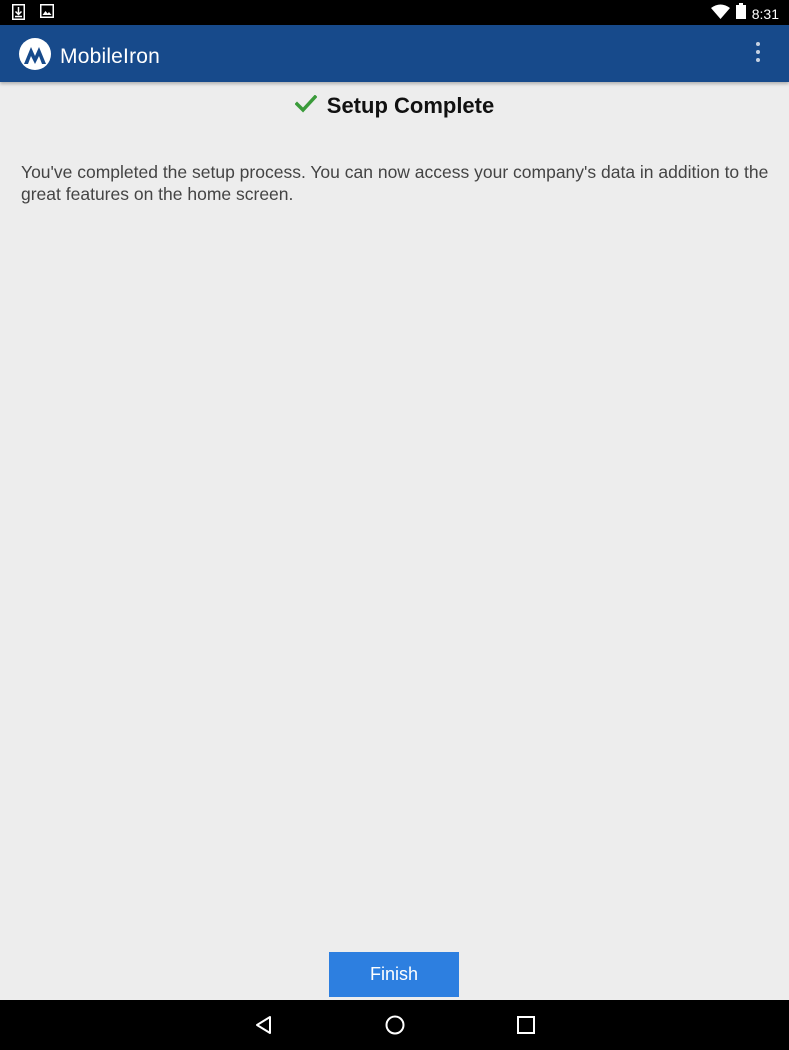 The width and height of the screenshot is (789, 1050). What do you see at coordinates (758, 54) in the screenshot?
I see `overflow-menu-icon` at bounding box center [758, 54].